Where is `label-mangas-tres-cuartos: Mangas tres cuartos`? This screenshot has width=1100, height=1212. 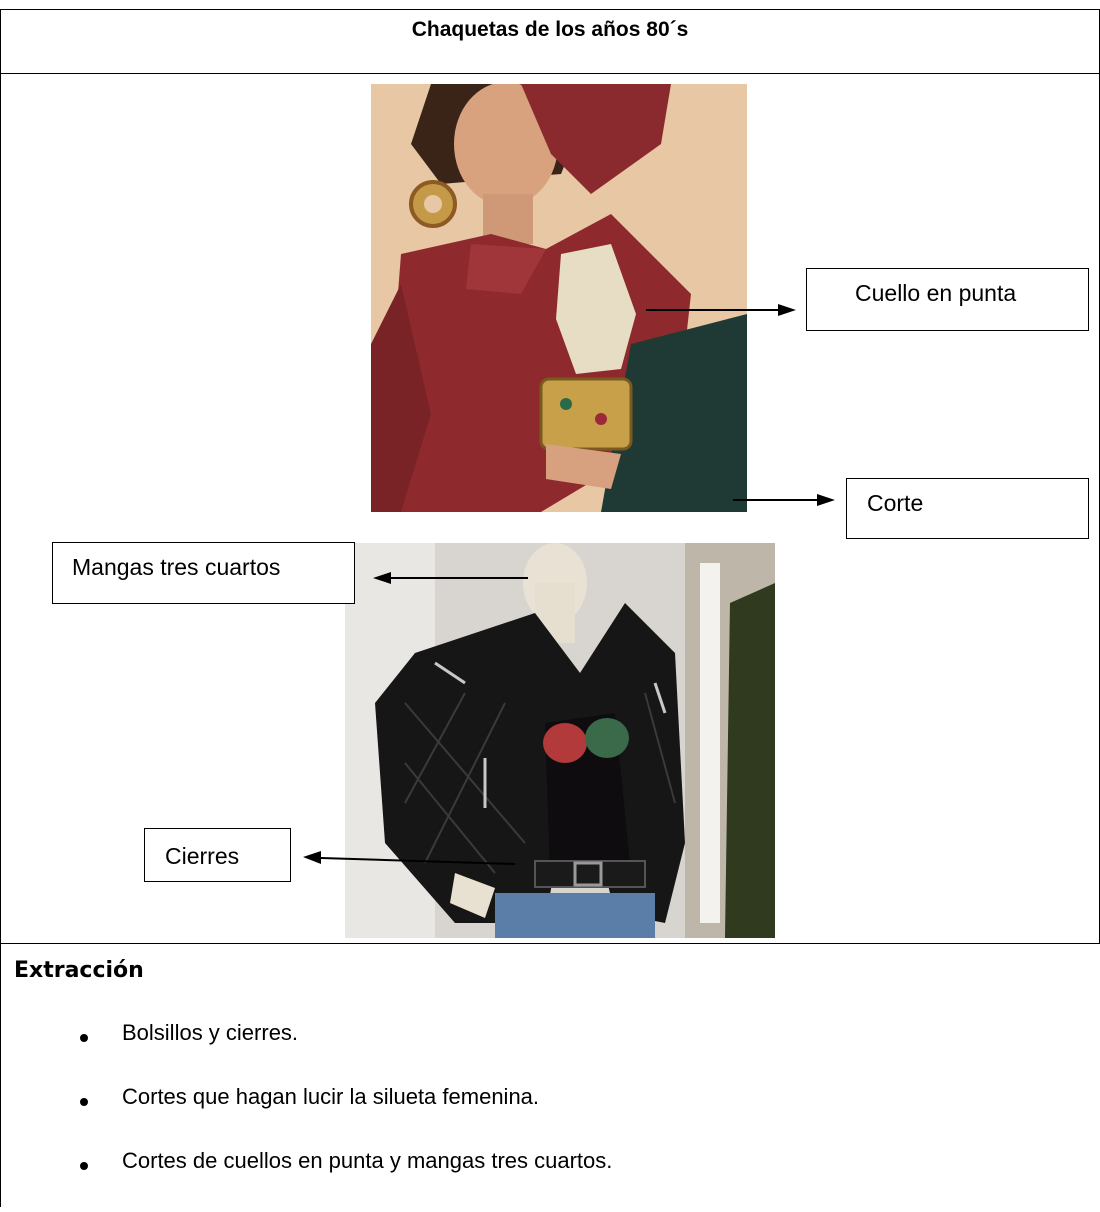
label-mangas-tres-cuartos: Mangas tres cuartos is located at coordinates (203, 573).